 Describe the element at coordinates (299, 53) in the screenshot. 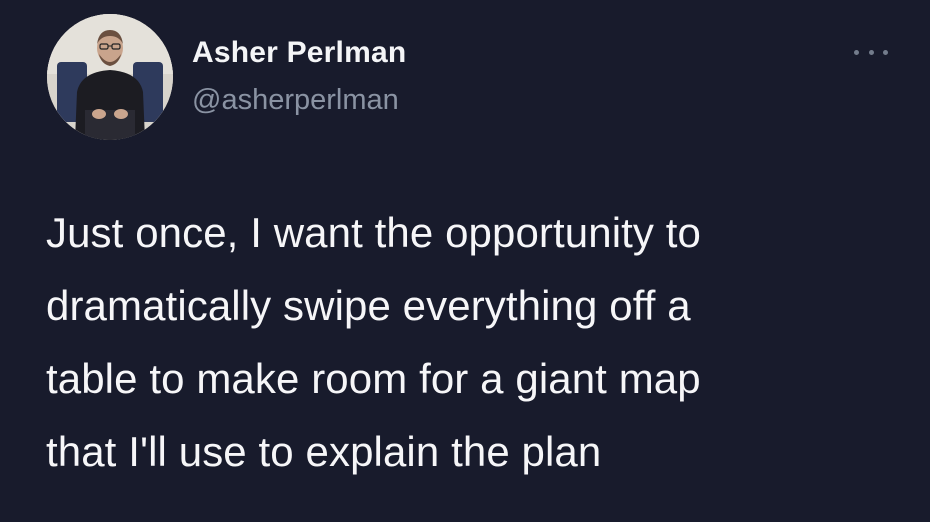

I see `author-display-name: Asher Perlman` at that location.